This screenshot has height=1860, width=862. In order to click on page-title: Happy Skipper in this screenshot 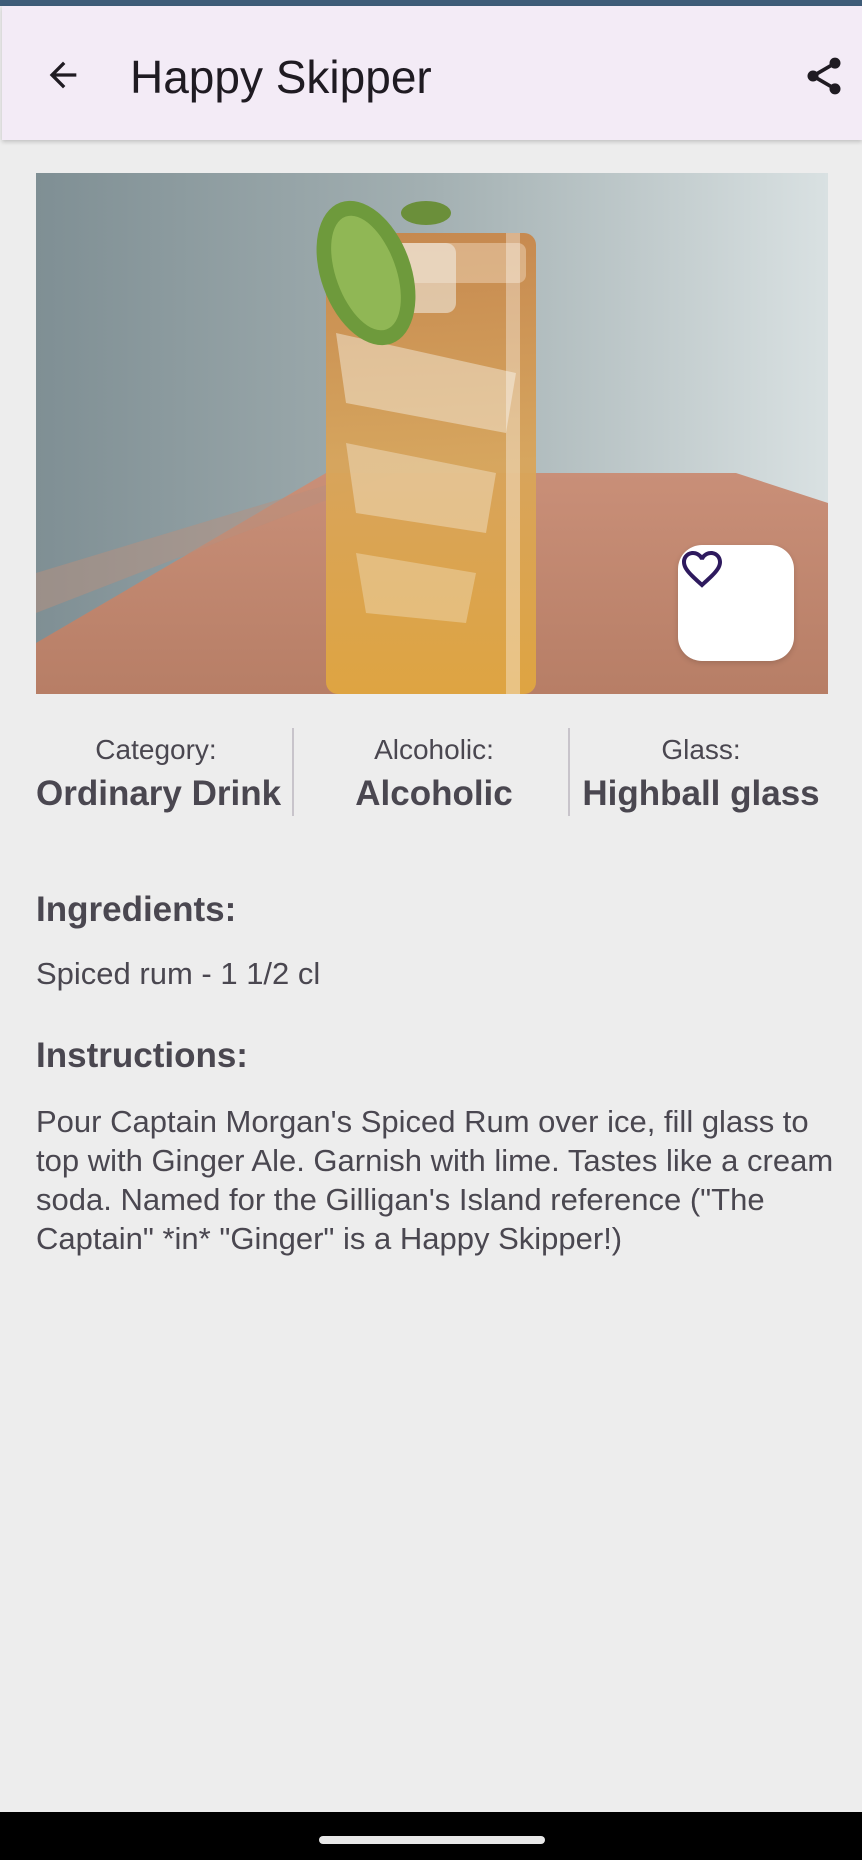, I will do `click(281, 77)`.